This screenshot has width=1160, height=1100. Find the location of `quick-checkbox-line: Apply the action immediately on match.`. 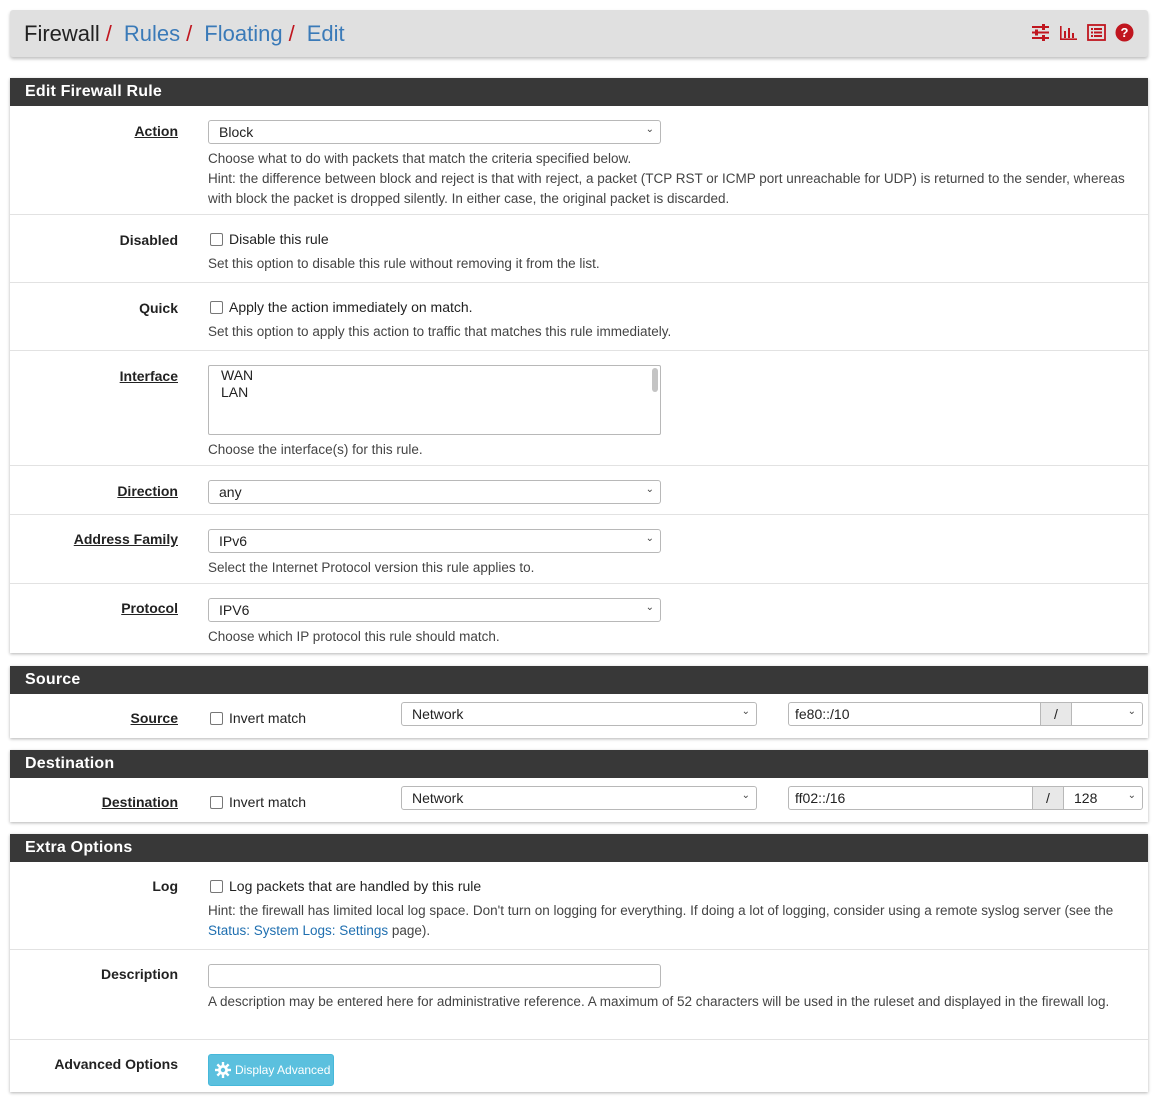

quick-checkbox-line: Apply the action immediately on match. is located at coordinates (341, 307).